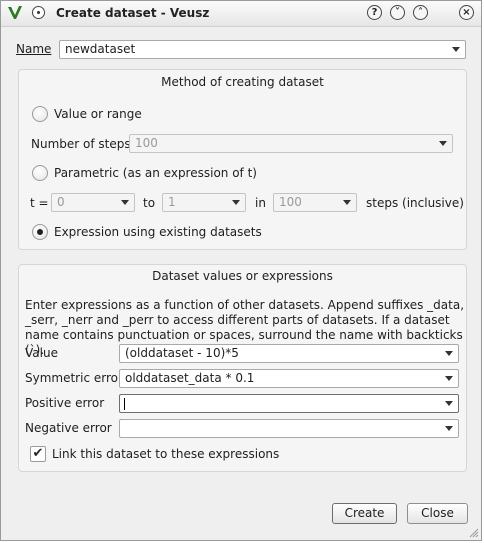 This screenshot has height=543, width=484. What do you see at coordinates (40, 232) in the screenshot?
I see `expression-radio` at bounding box center [40, 232].